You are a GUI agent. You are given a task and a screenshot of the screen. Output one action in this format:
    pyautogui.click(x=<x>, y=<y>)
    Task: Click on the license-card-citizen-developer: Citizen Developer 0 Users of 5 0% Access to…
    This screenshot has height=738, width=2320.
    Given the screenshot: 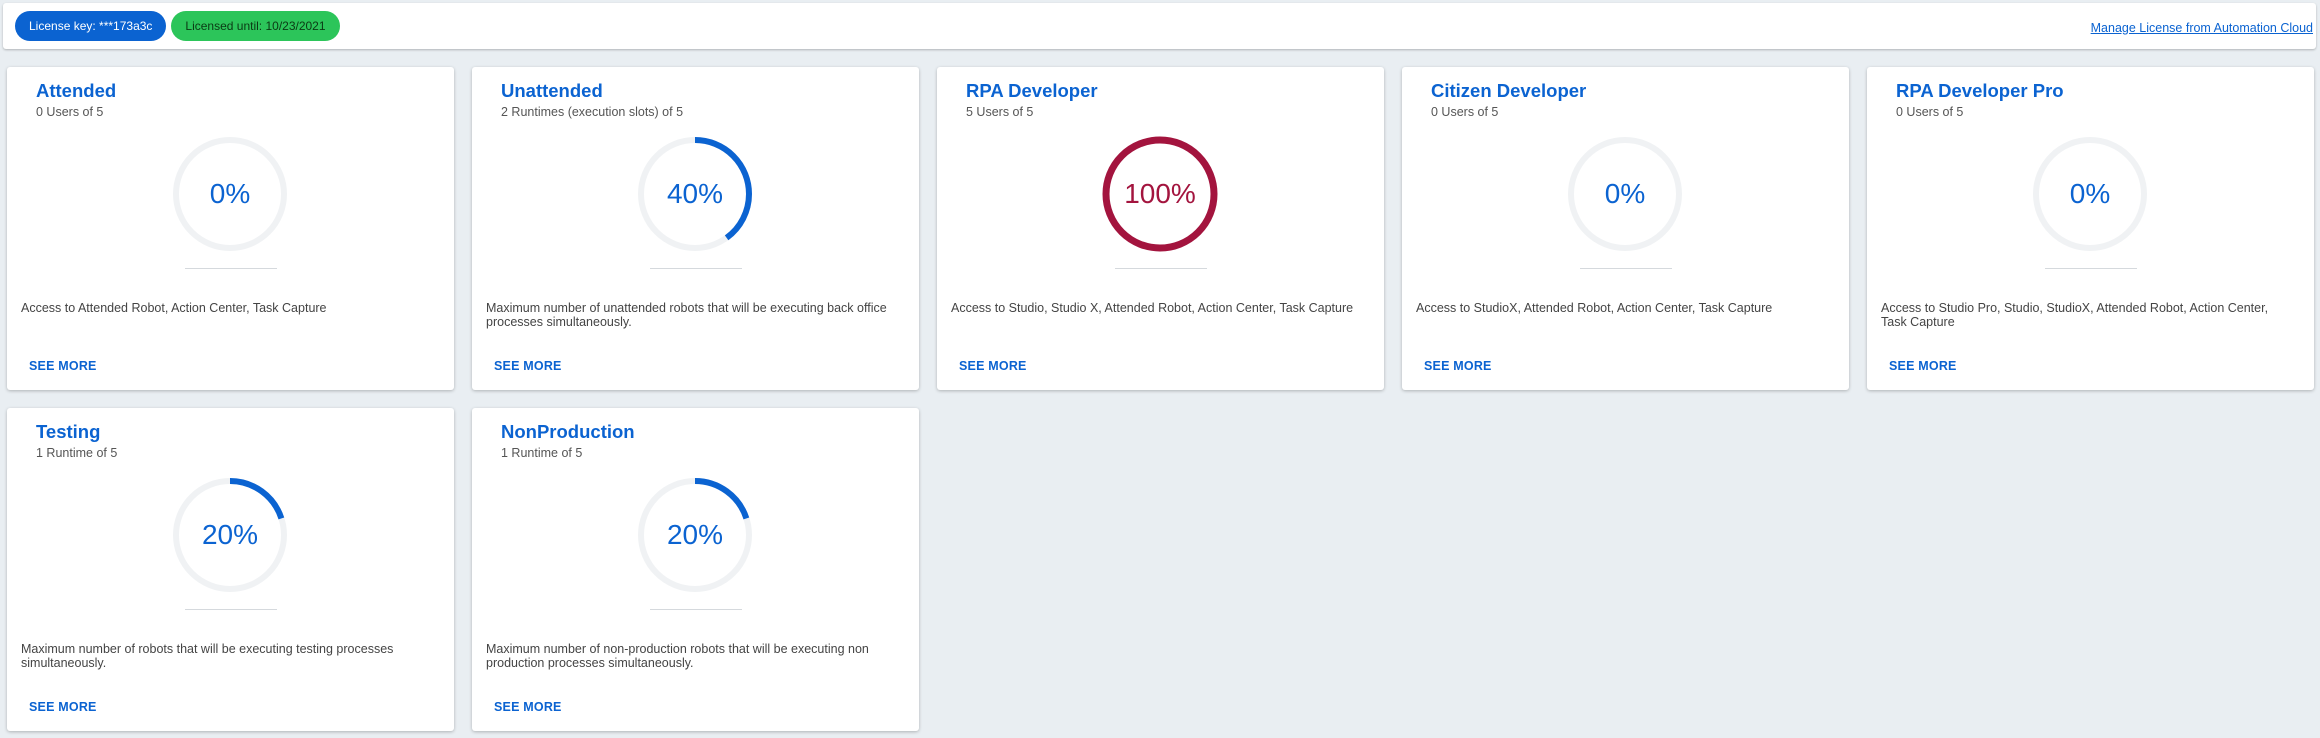 What is the action you would take?
    pyautogui.click(x=1625, y=228)
    